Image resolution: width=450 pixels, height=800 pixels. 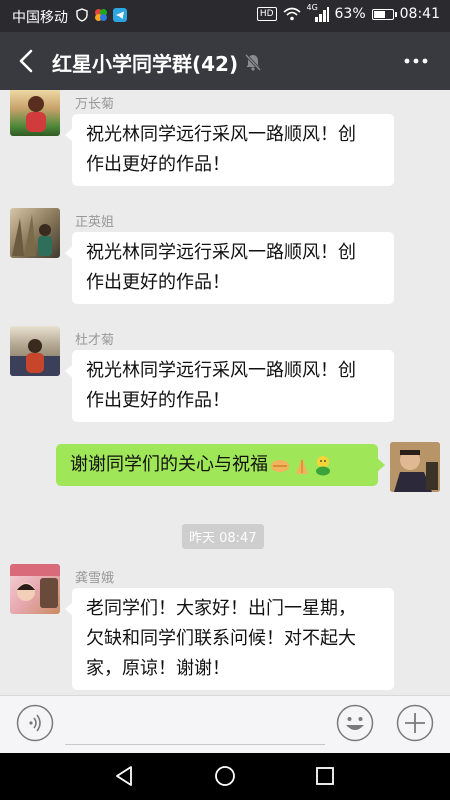 What do you see at coordinates (253, 62) in the screenshot?
I see `muted-bell-icon` at bounding box center [253, 62].